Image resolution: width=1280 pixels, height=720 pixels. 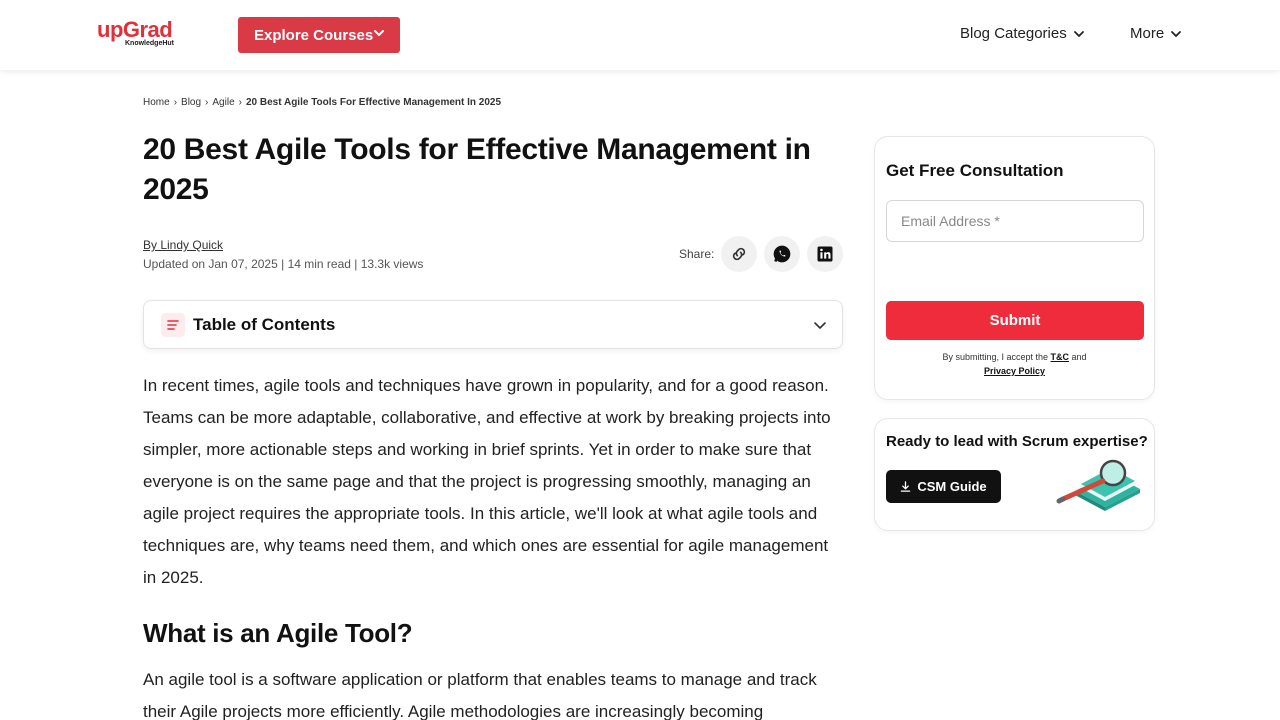 What do you see at coordinates (264, 324) in the screenshot?
I see `toc-title: Table of Contents` at bounding box center [264, 324].